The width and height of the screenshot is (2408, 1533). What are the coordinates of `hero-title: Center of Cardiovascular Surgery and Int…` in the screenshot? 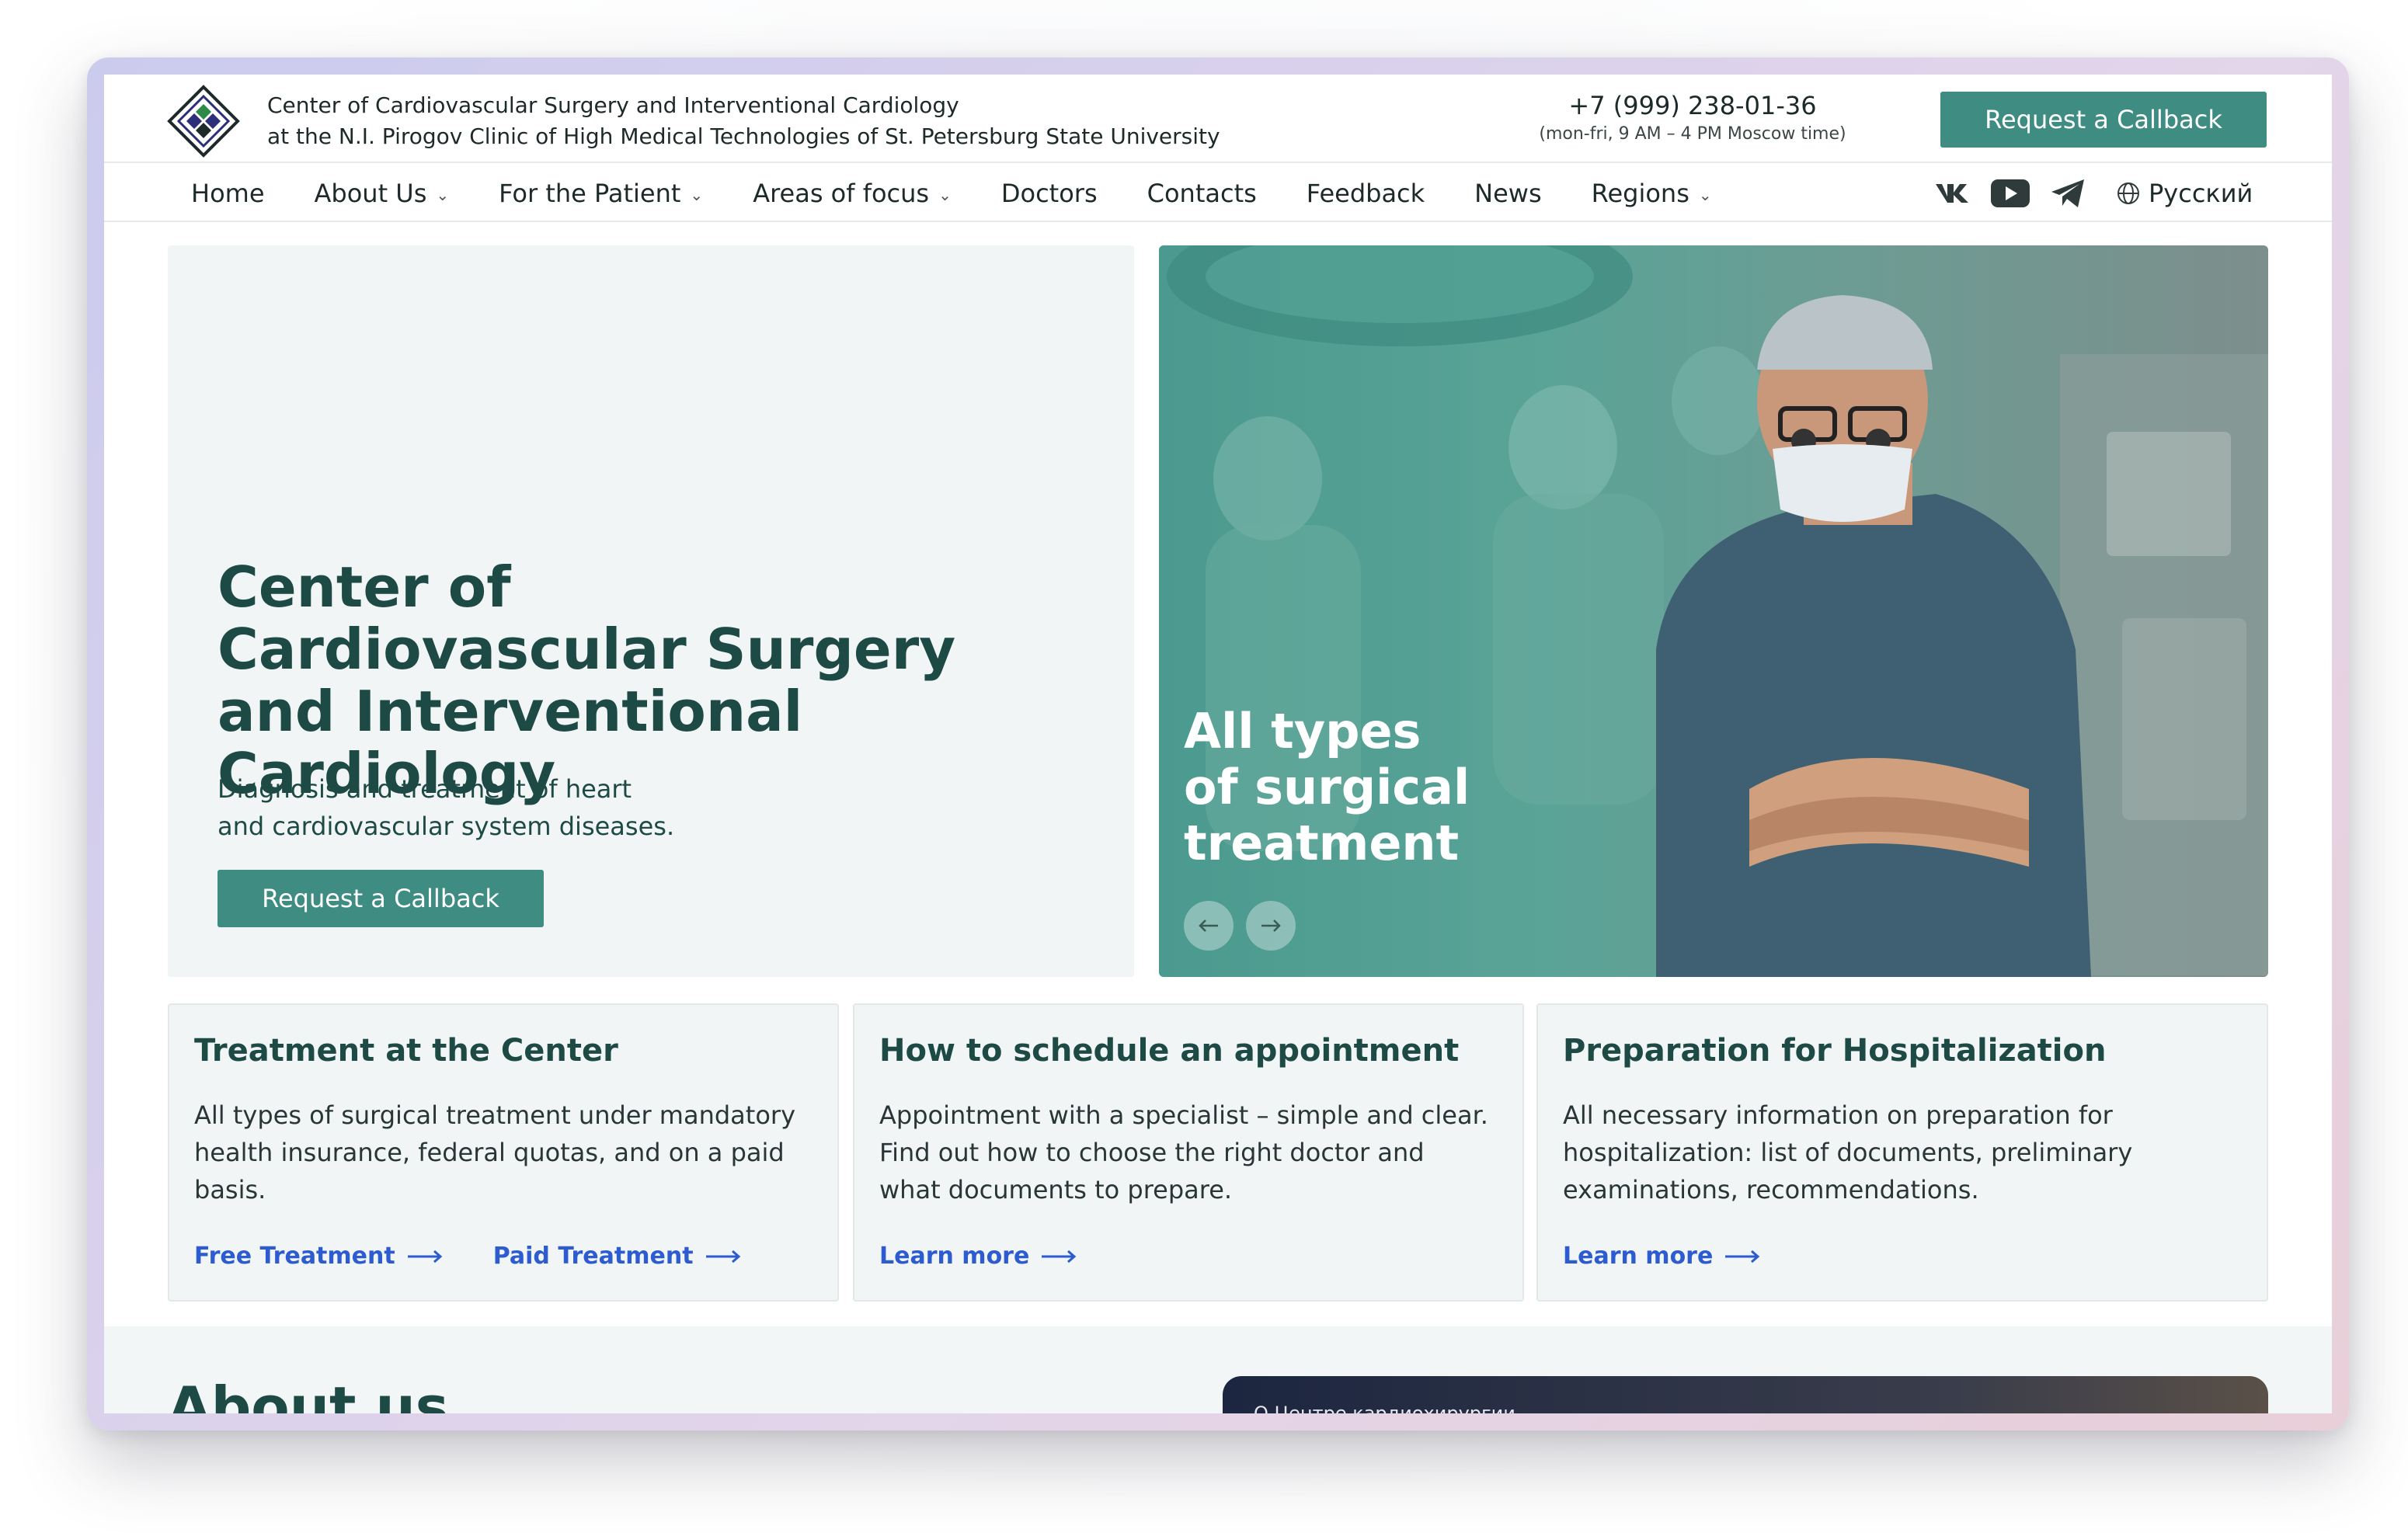 It's located at (668, 680).